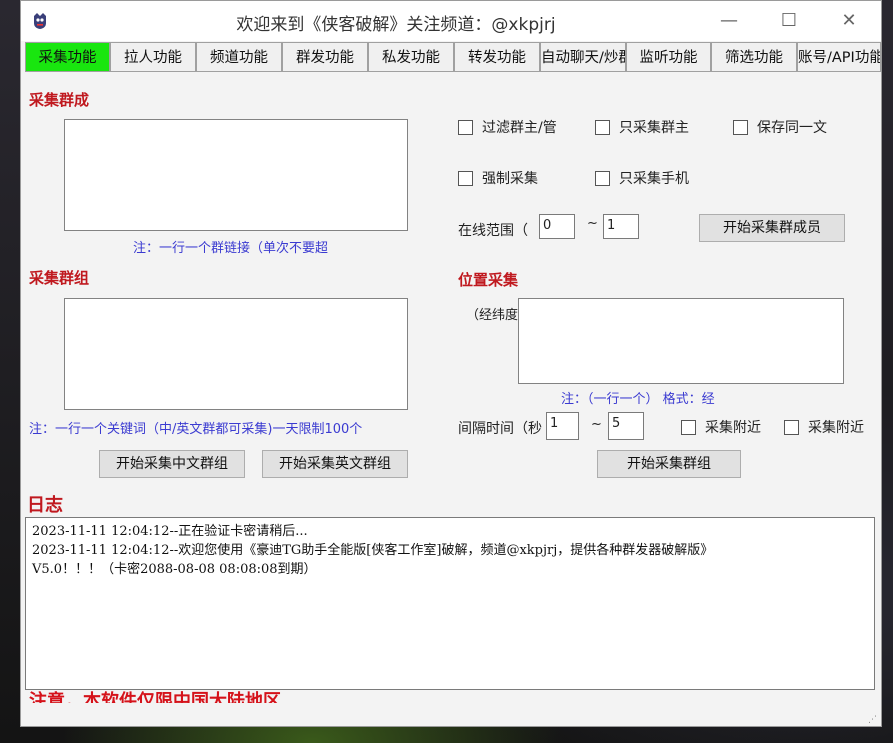 This screenshot has height=743, width=893. Describe the element at coordinates (45, 505) in the screenshot. I see `log-title: 日志` at that location.